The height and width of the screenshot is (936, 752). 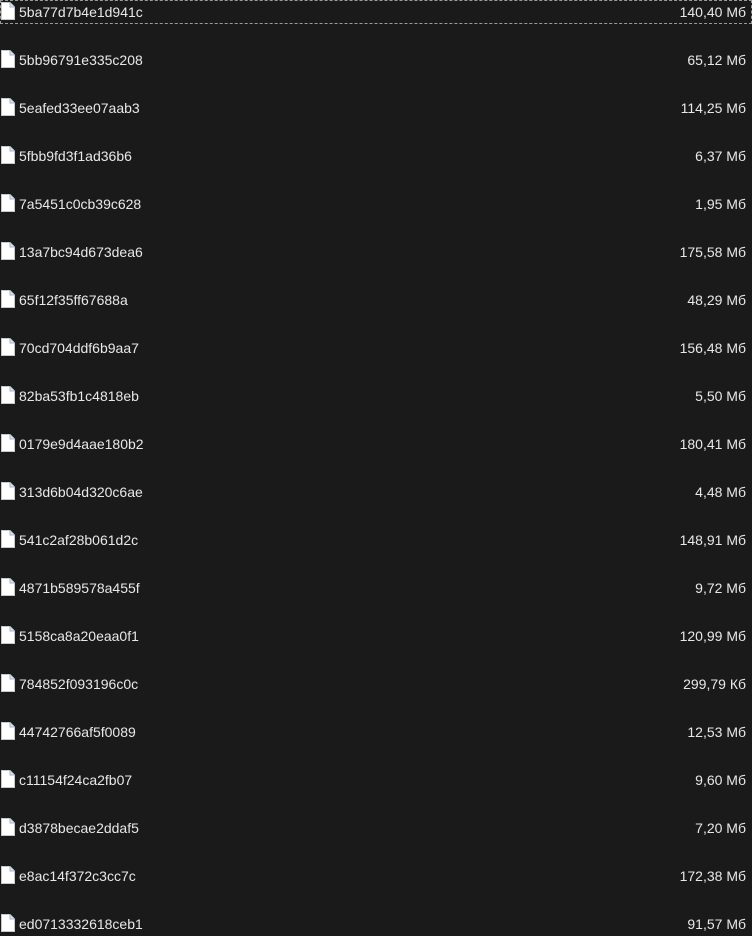 I want to click on file-size: 299,79 Кб, so click(x=714, y=684).